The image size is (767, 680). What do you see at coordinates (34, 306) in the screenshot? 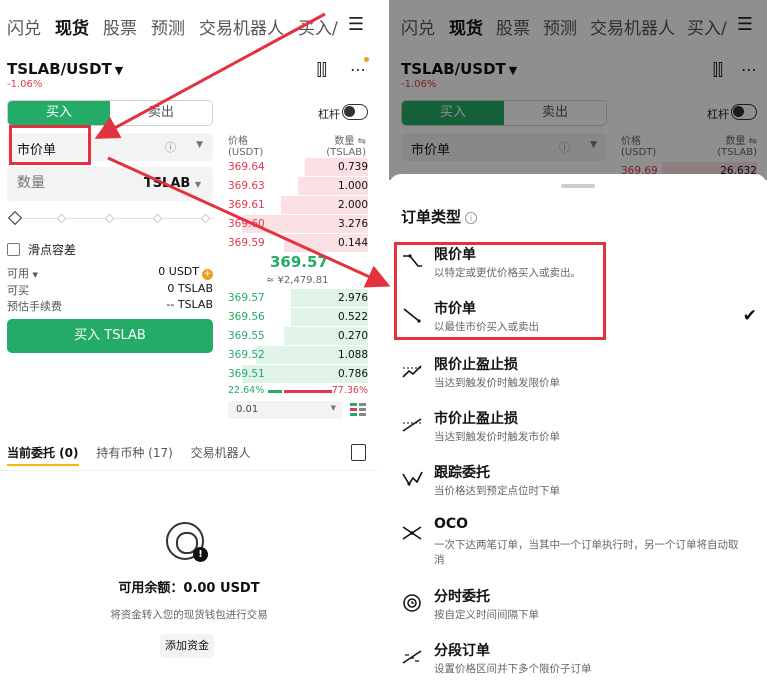
I see `fee-label: 预估手续费` at bounding box center [34, 306].